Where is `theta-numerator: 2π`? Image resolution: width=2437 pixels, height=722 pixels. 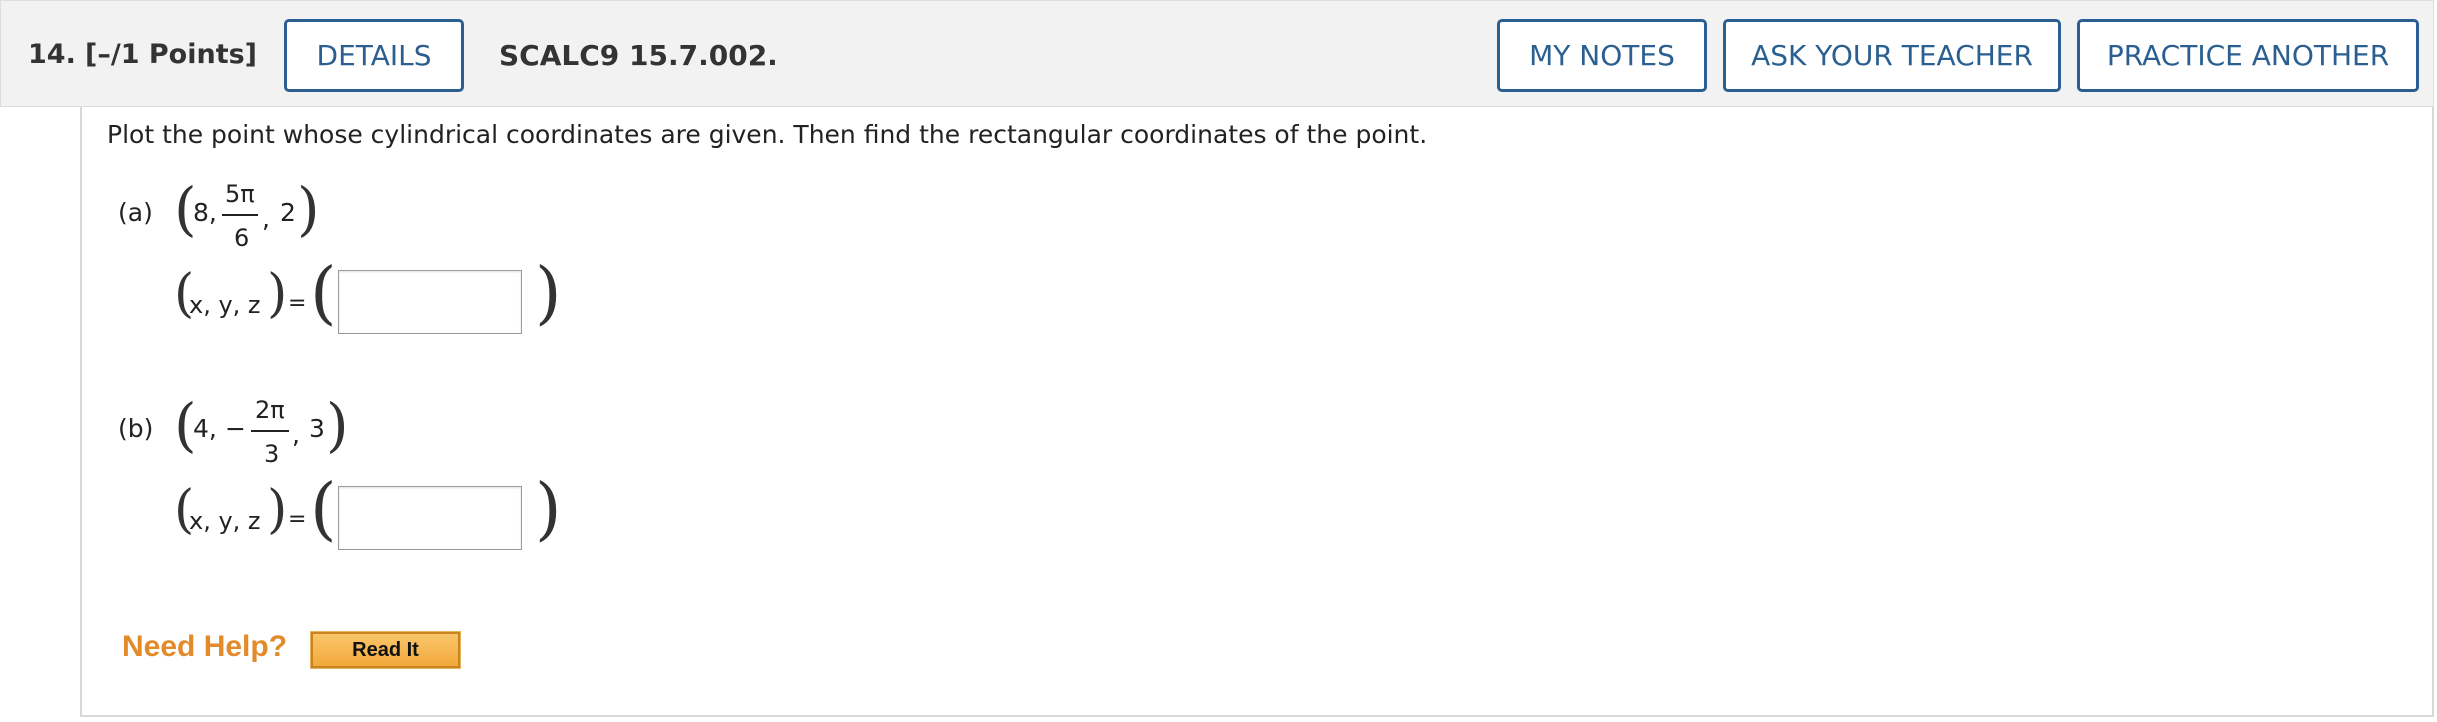
theta-numerator: 2π is located at coordinates (270, 410).